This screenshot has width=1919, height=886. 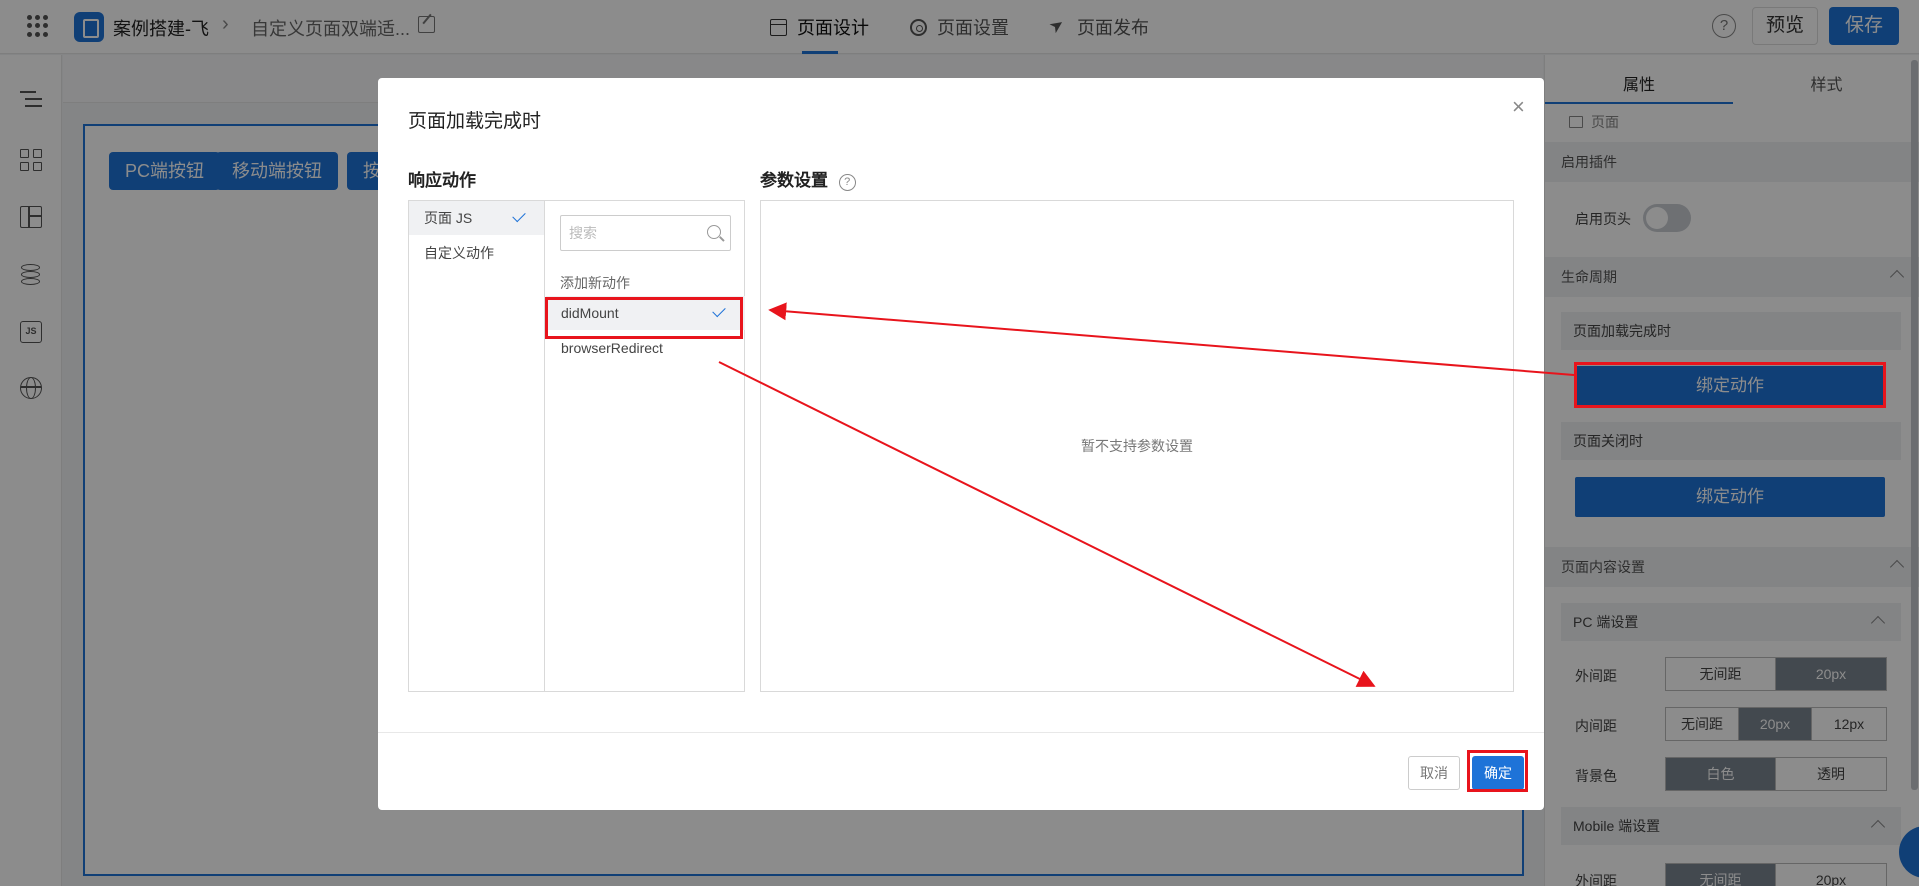 I want to click on param-settings-label: 参数设置, so click(x=794, y=180).